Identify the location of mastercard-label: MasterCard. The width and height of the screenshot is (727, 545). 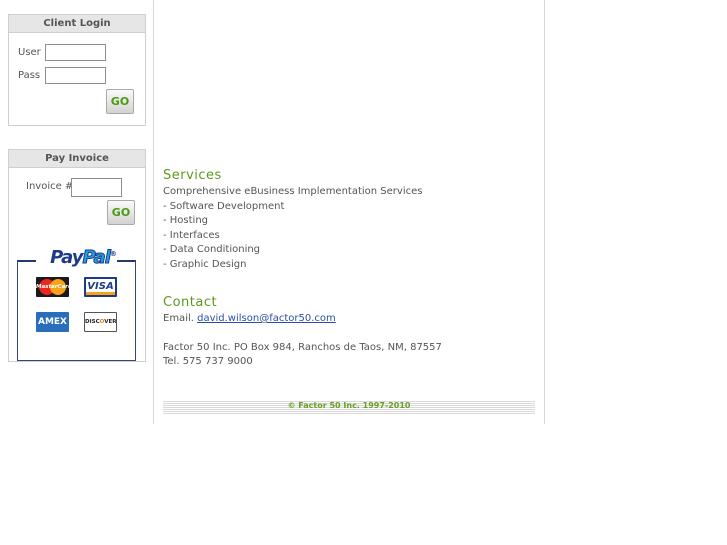
(52, 287).